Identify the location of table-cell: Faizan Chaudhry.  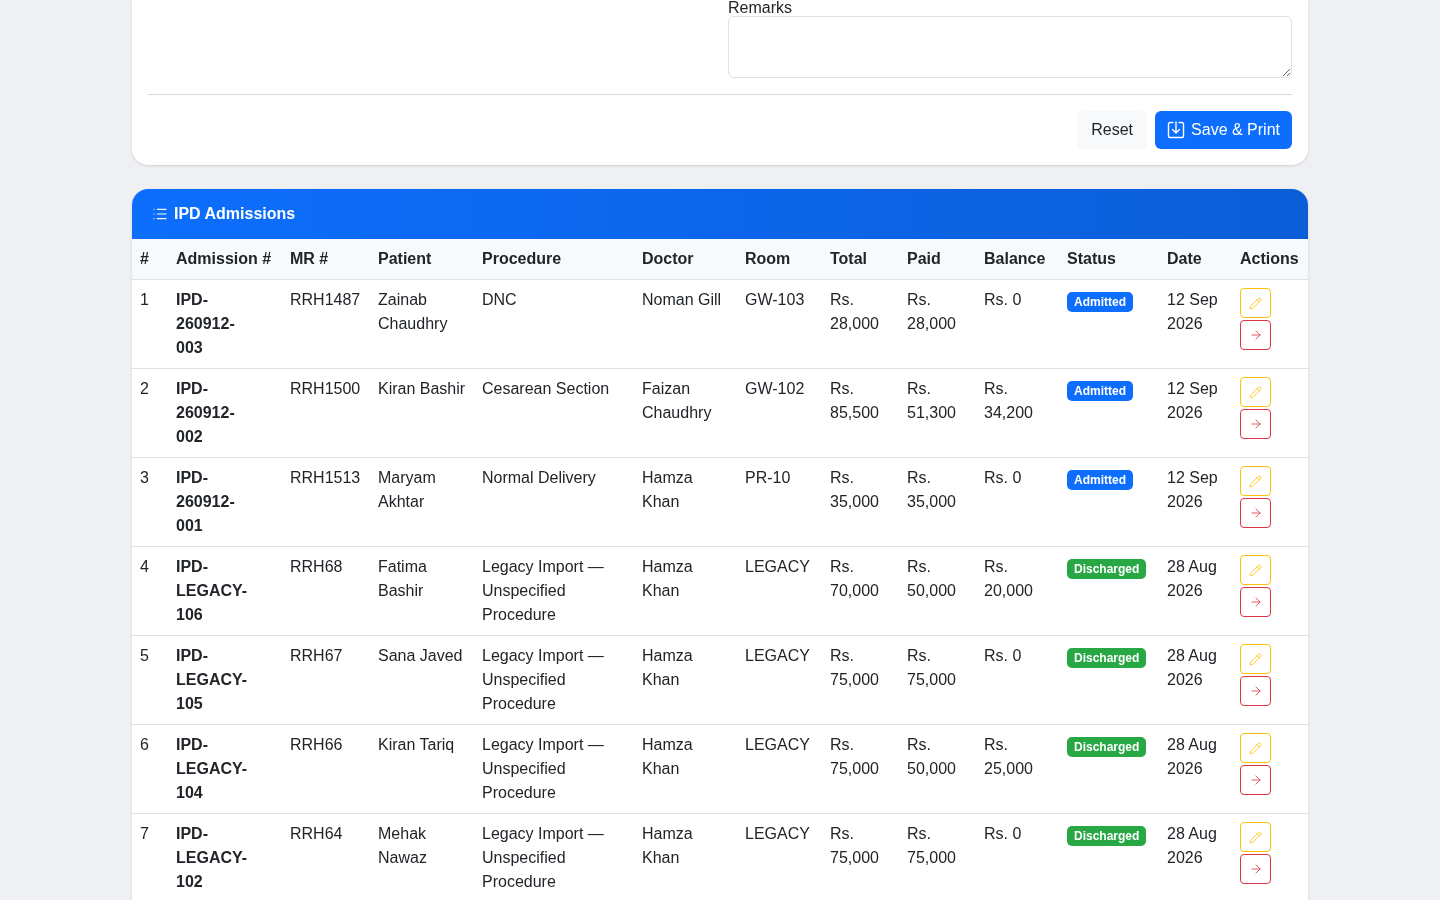
(685, 413).